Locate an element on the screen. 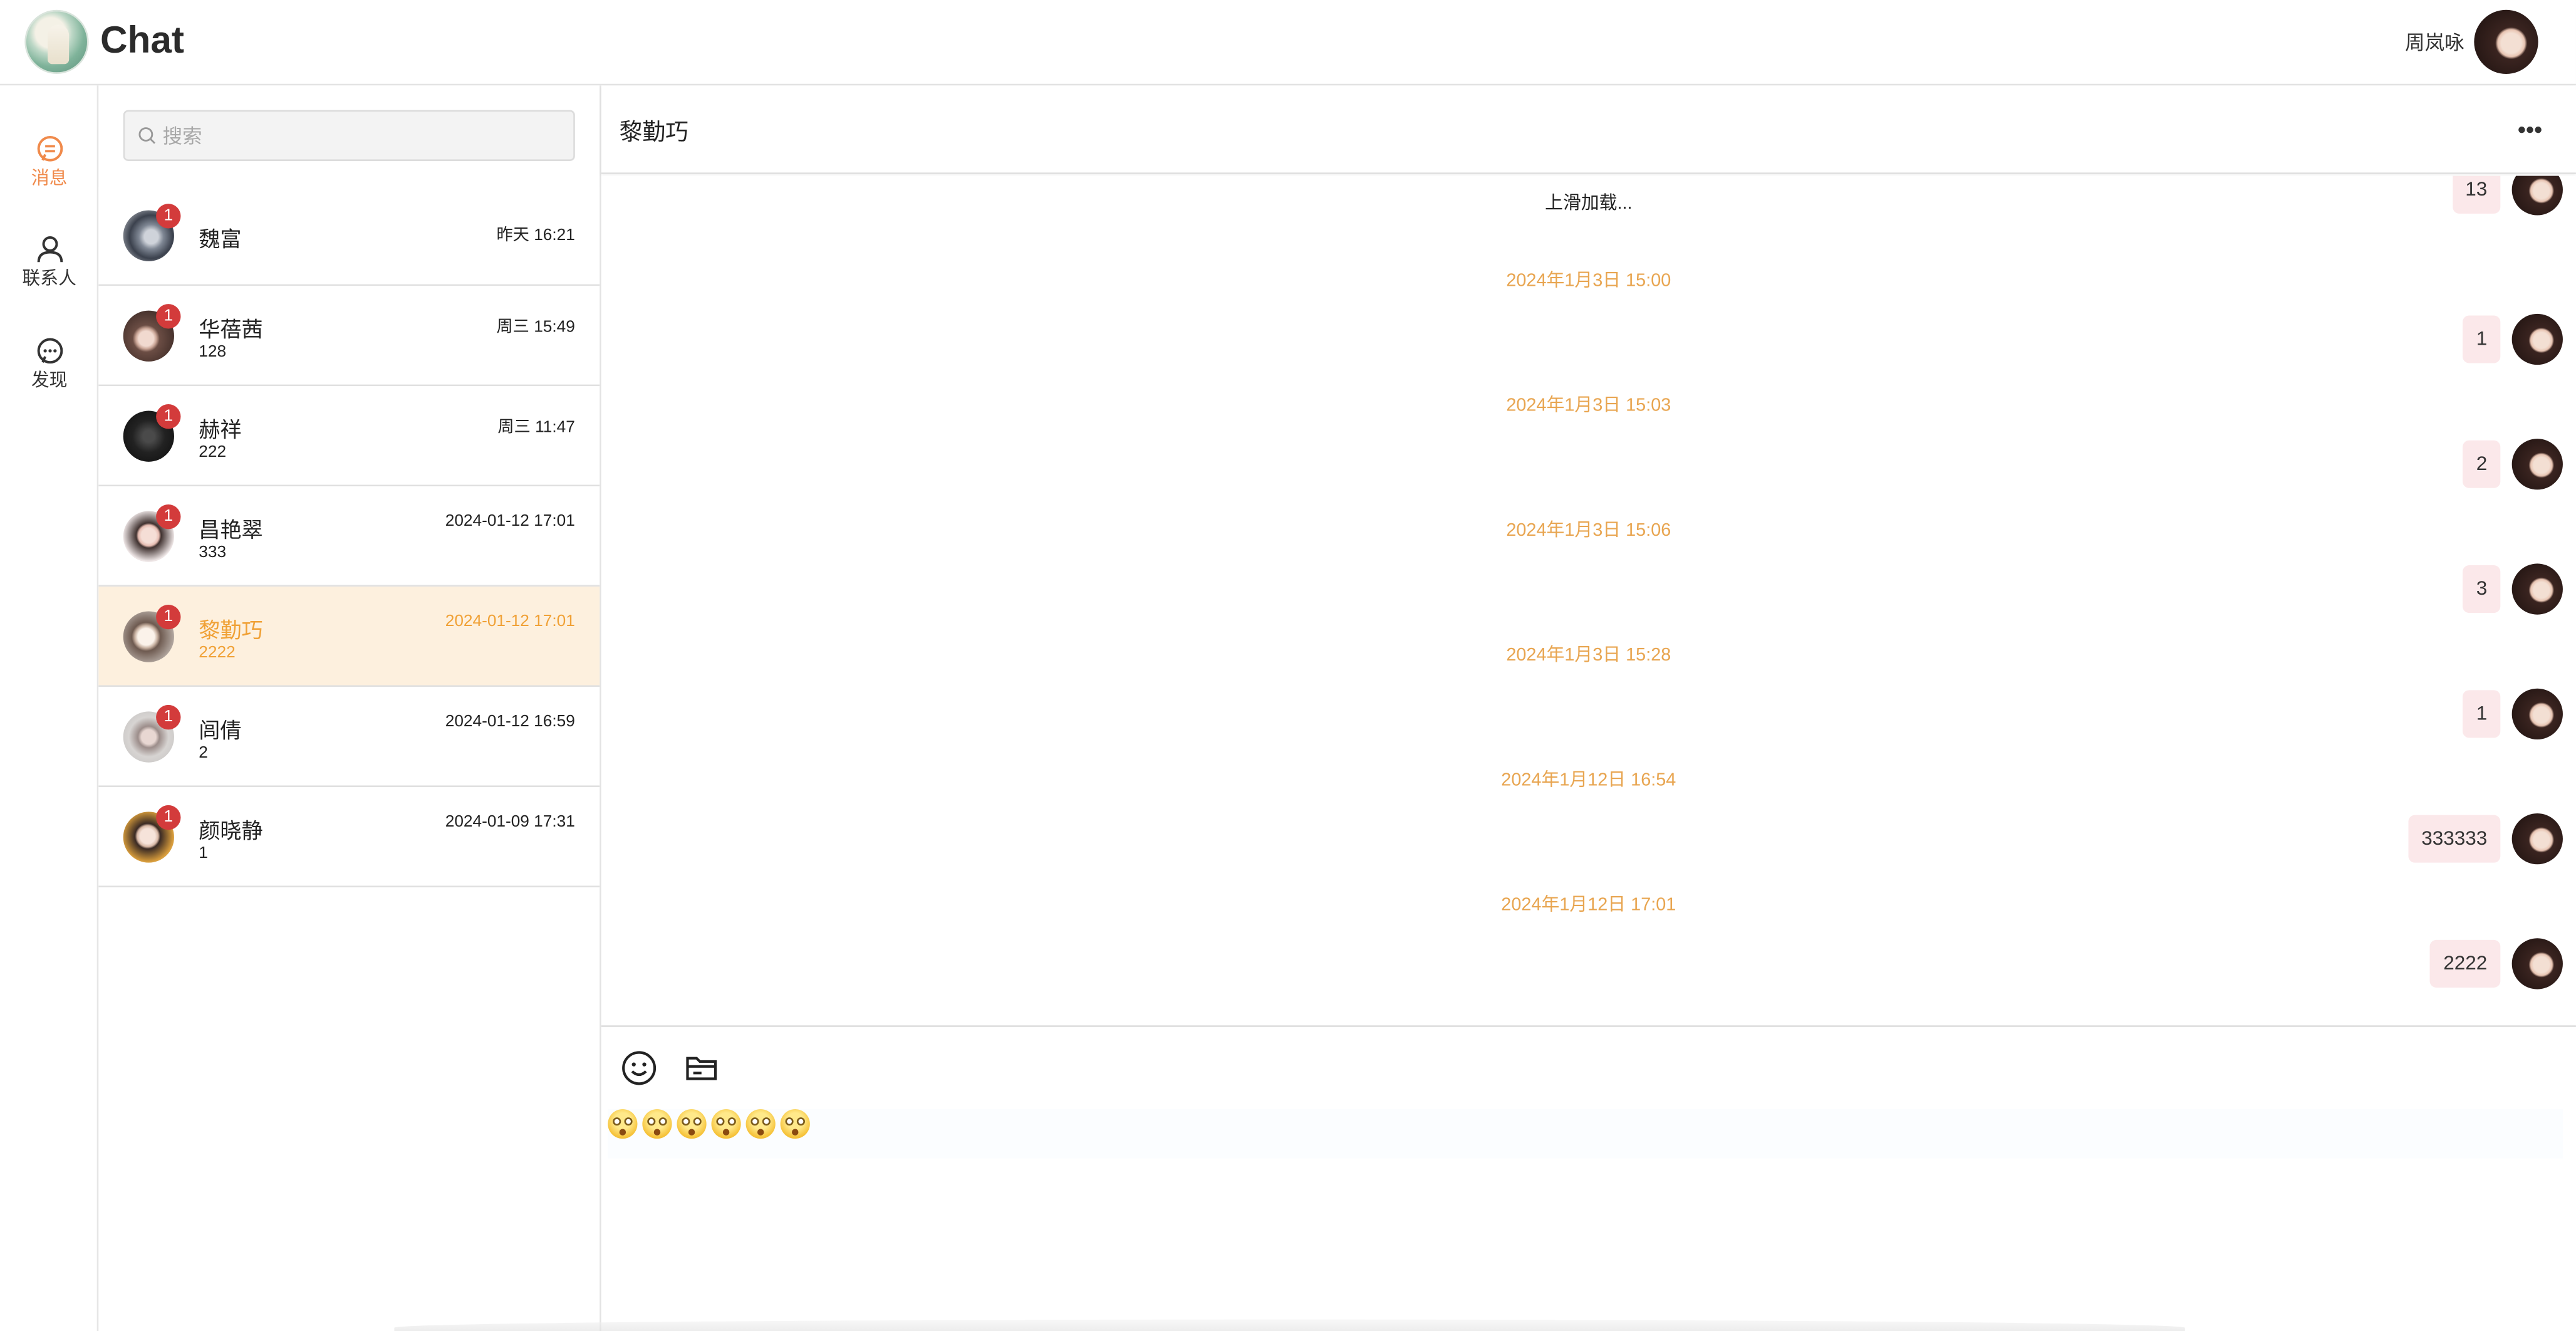  window-bottom-shadow is located at coordinates (1289, 1325).